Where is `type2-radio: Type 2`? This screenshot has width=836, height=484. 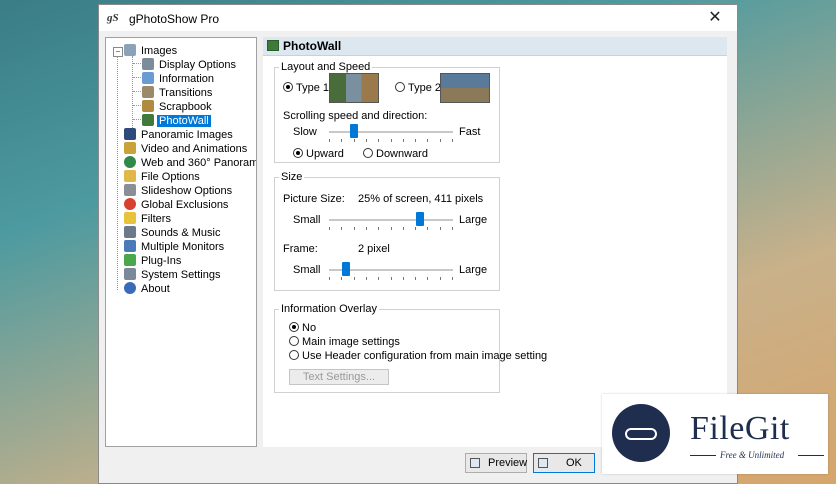
type2-radio: Type 2 is located at coordinates (418, 88).